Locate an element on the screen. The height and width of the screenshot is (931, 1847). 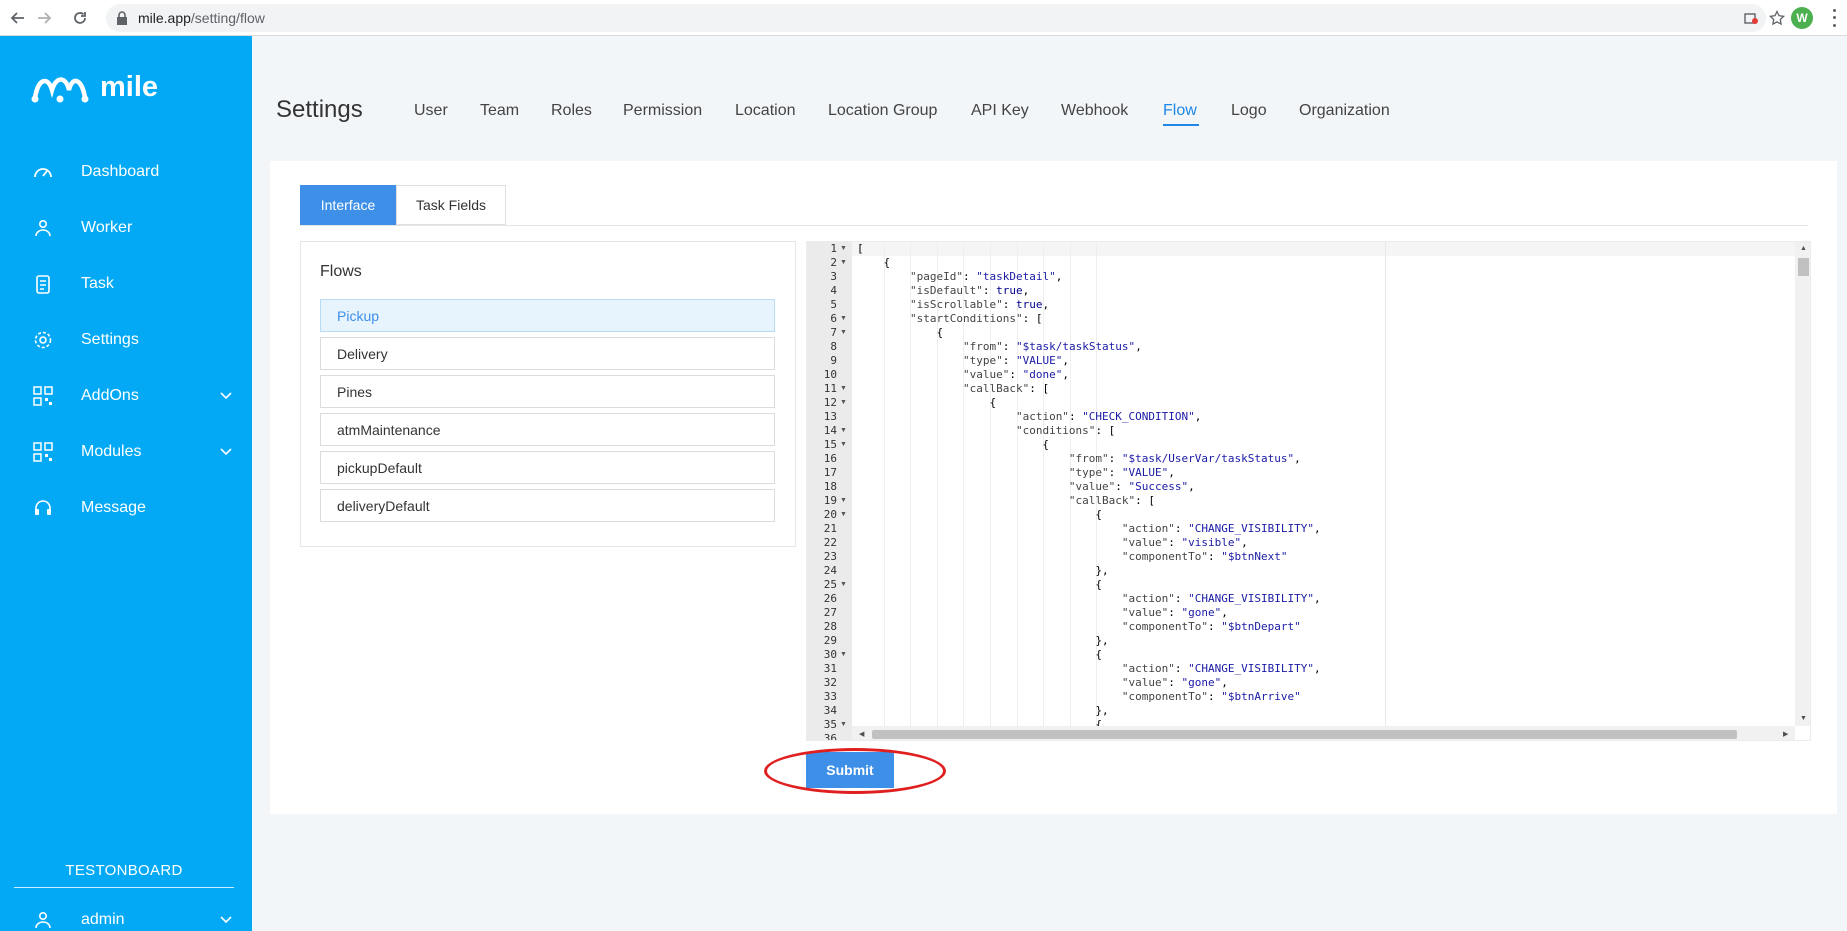
sidebar-item-settings: Settings is located at coordinates (126, 340).